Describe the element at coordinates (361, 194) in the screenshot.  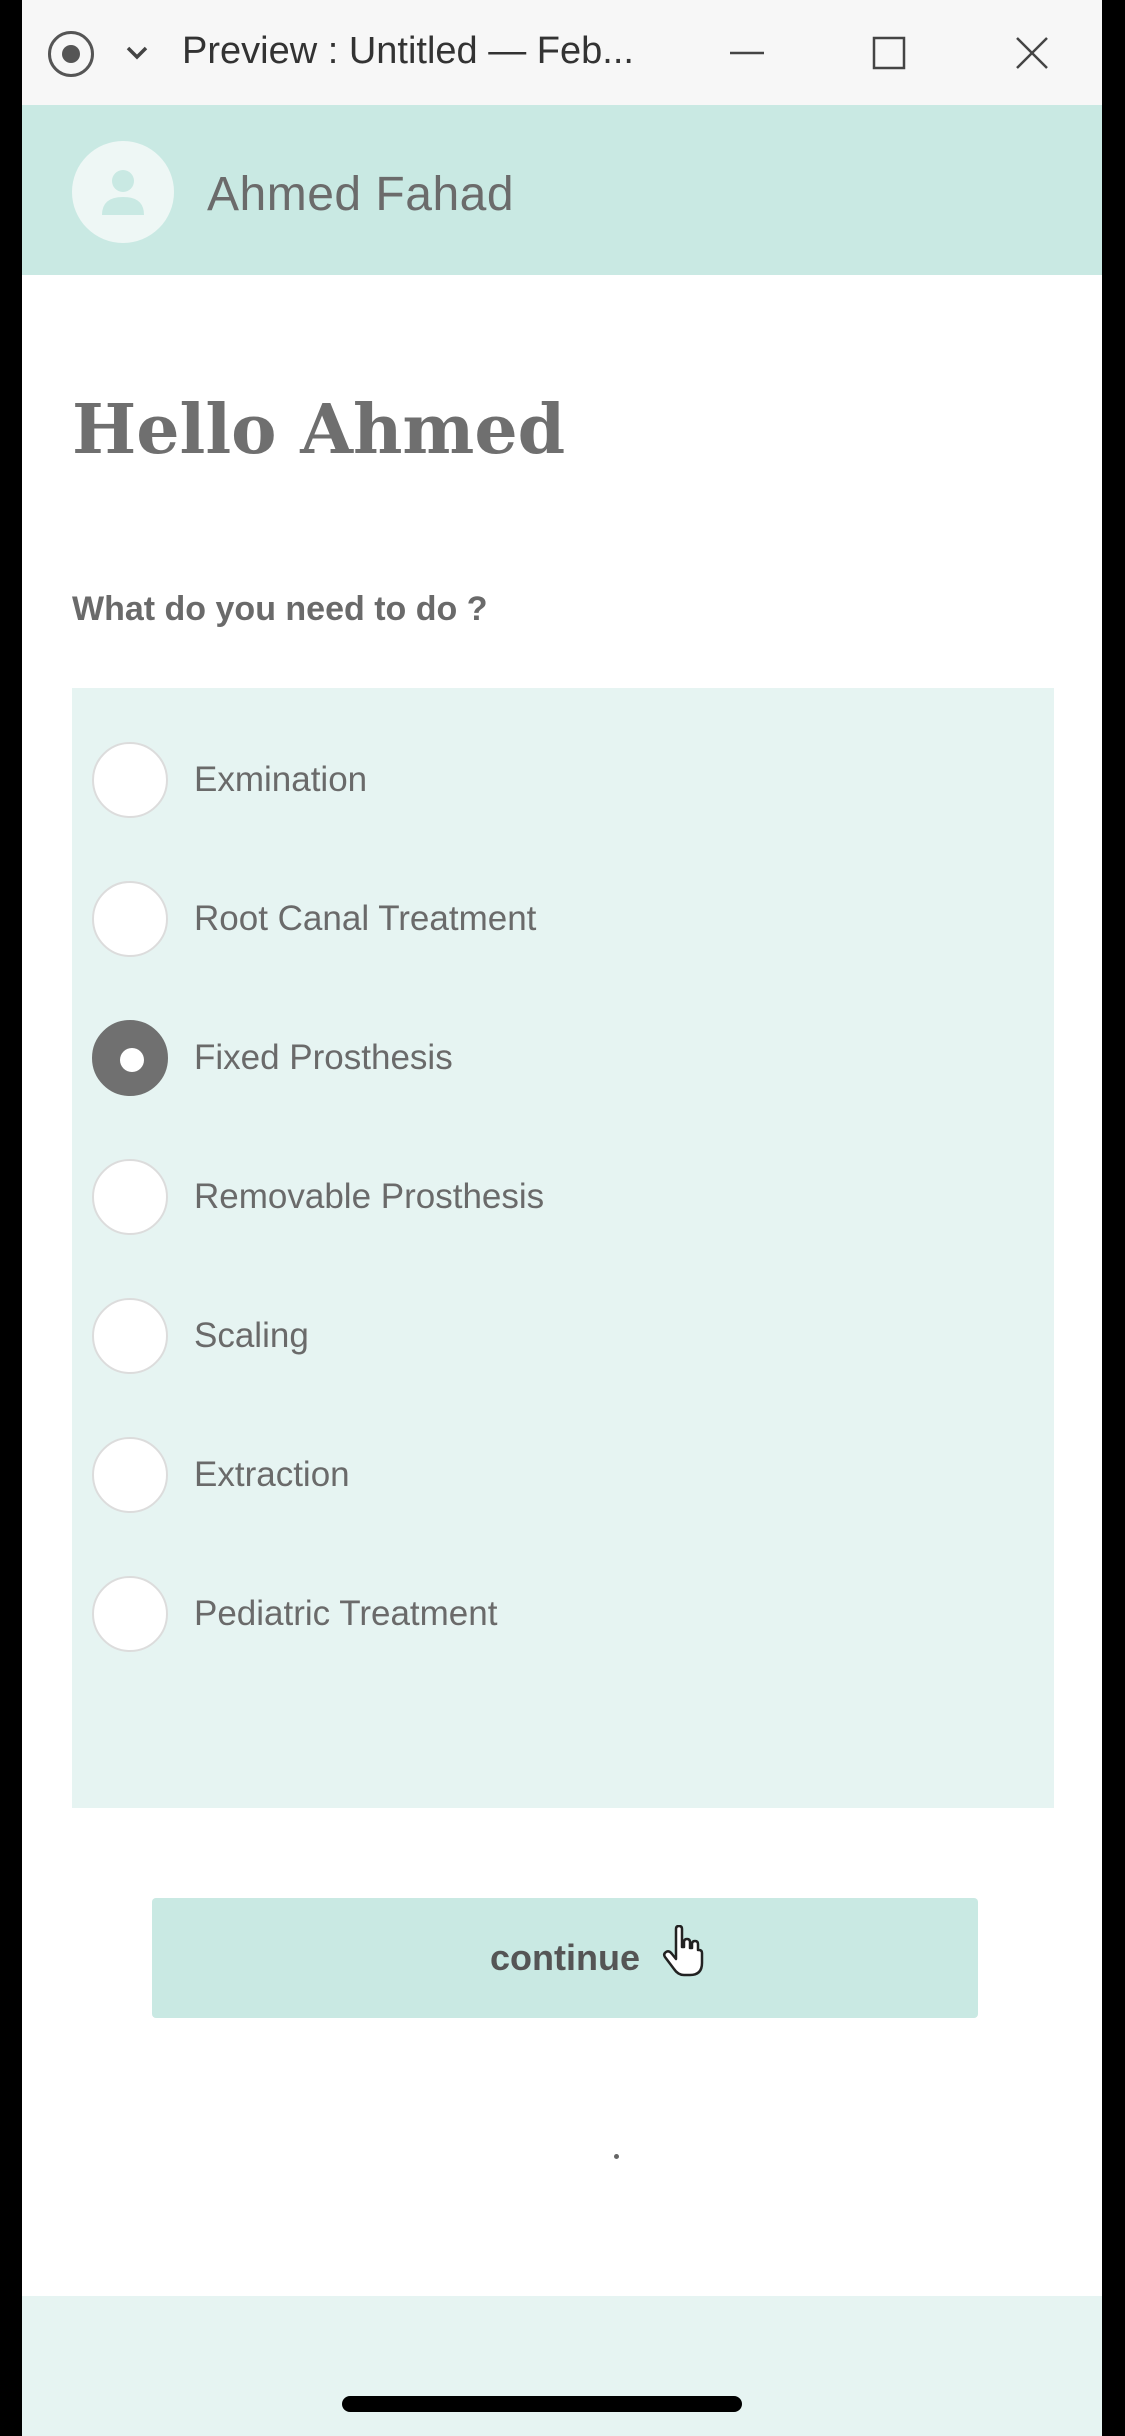
I see `user-name: Ahmed Fahad` at that location.